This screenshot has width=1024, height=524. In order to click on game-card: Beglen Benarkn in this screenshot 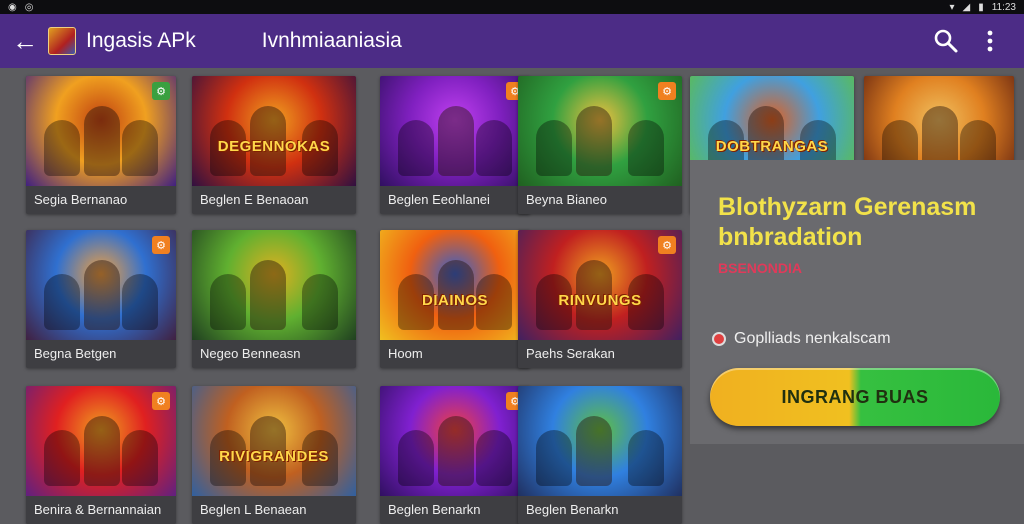, I will do `click(600, 455)`.